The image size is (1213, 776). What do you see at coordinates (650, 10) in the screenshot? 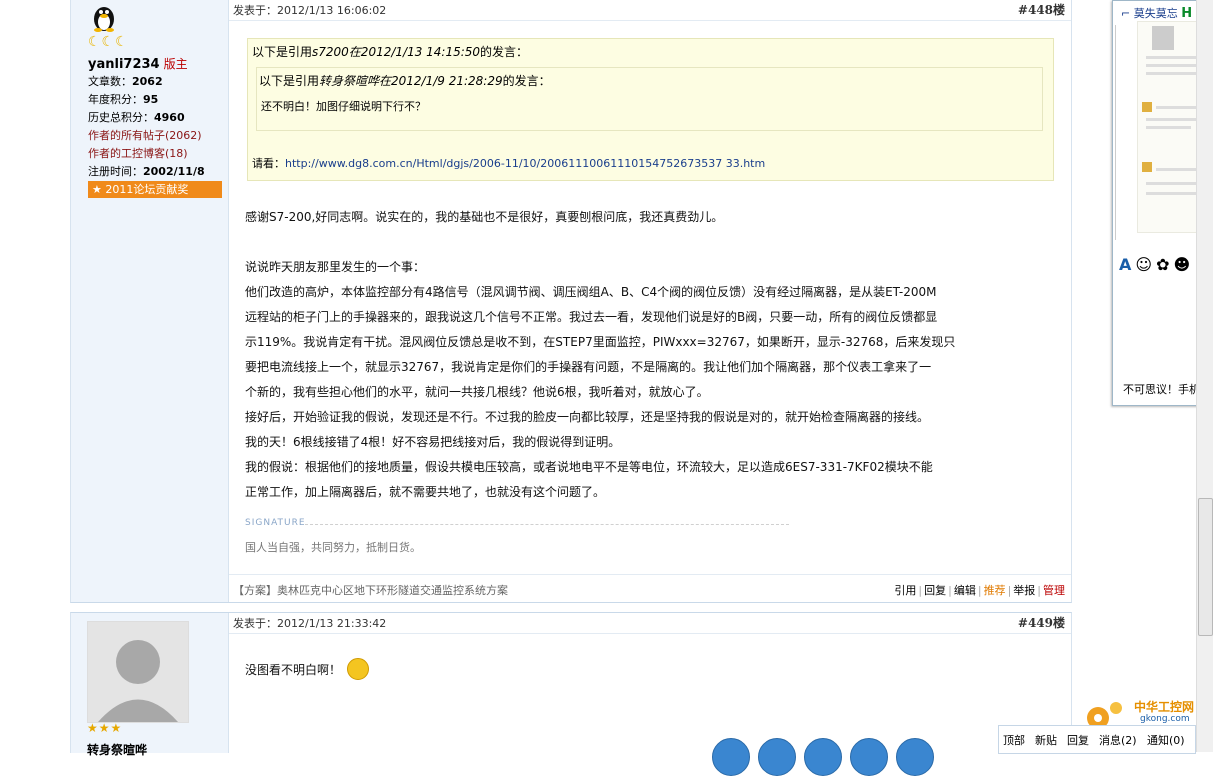
I see `post-header: 发表于：2012/1/13 16:06:02 #448楼` at bounding box center [650, 10].